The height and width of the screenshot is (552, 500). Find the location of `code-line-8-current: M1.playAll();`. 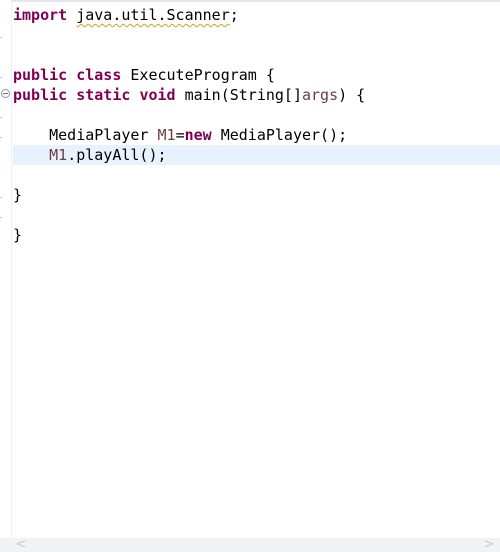

code-line-8-current: M1.playAll(); is located at coordinates (256, 155).